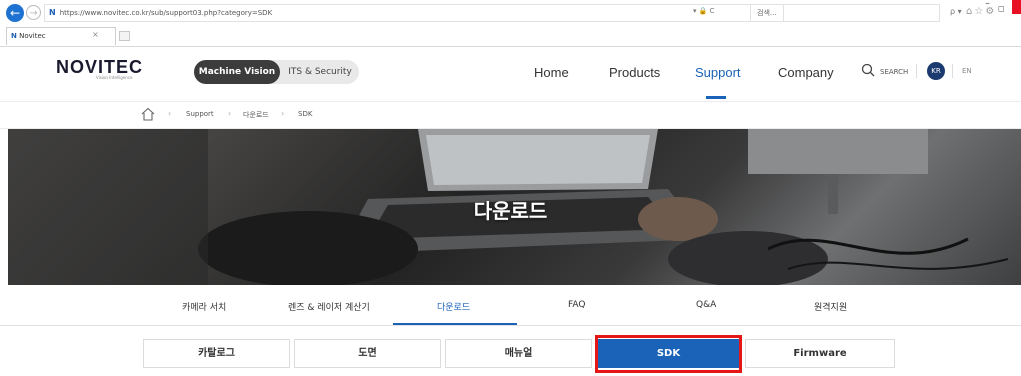 The height and width of the screenshot is (376, 1021). Describe the element at coordinates (956, 11) in the screenshot. I see `browser-search-go: ρ ▾` at that location.